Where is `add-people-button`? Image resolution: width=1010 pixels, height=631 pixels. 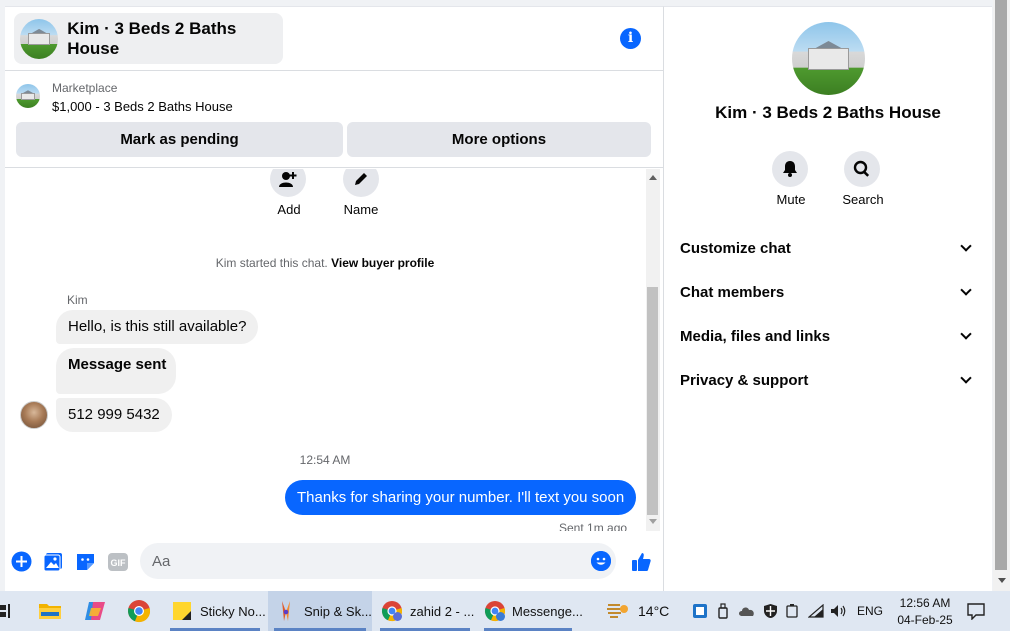 add-people-button is located at coordinates (288, 183).